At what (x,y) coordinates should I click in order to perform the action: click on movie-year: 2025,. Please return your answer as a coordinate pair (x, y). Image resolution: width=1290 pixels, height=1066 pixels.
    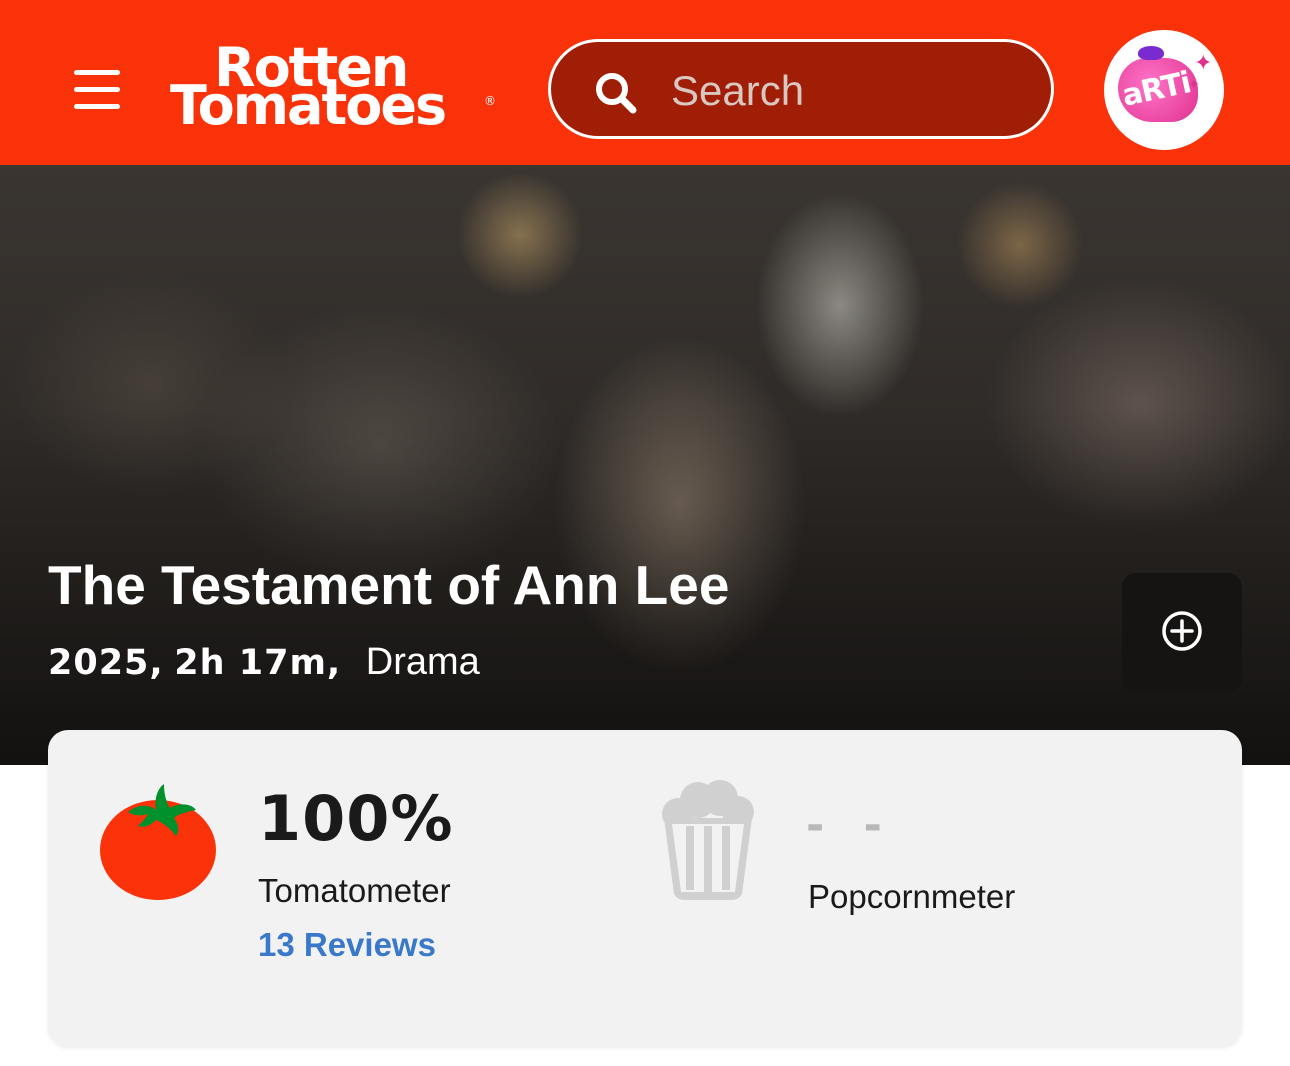
    Looking at the image, I should click on (106, 663).